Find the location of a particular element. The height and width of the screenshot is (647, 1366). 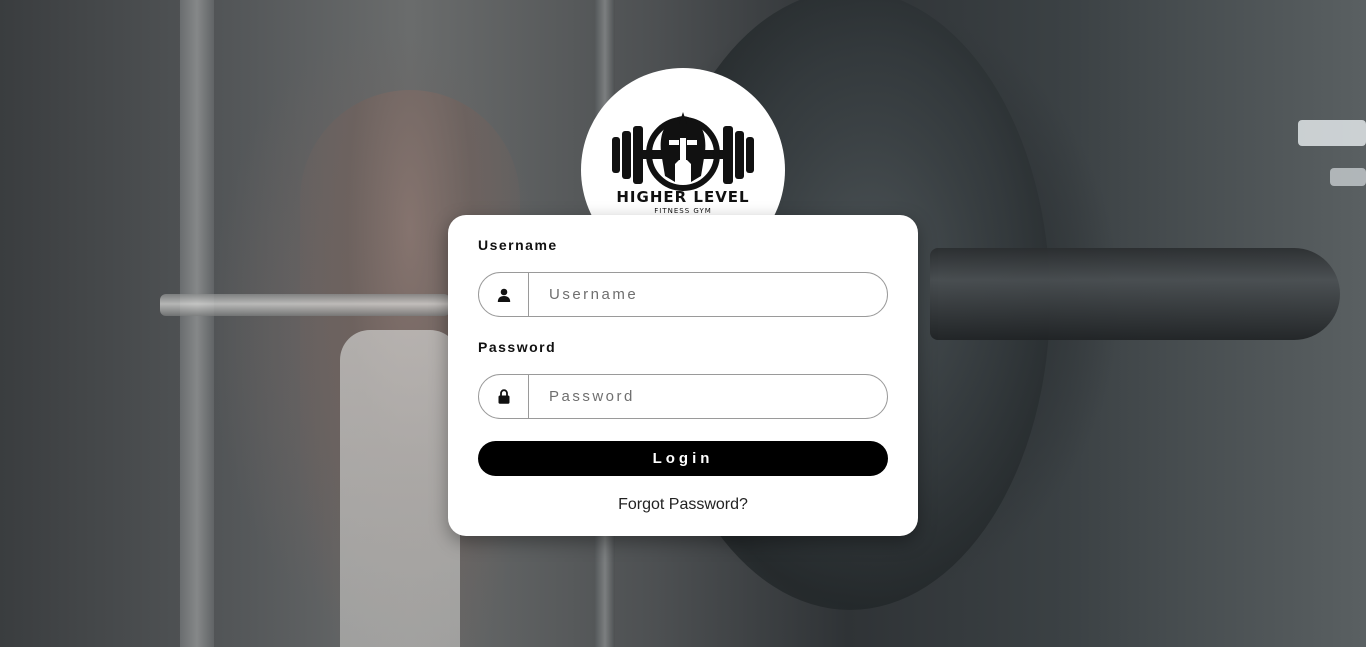

user-icon is located at coordinates (504, 294).